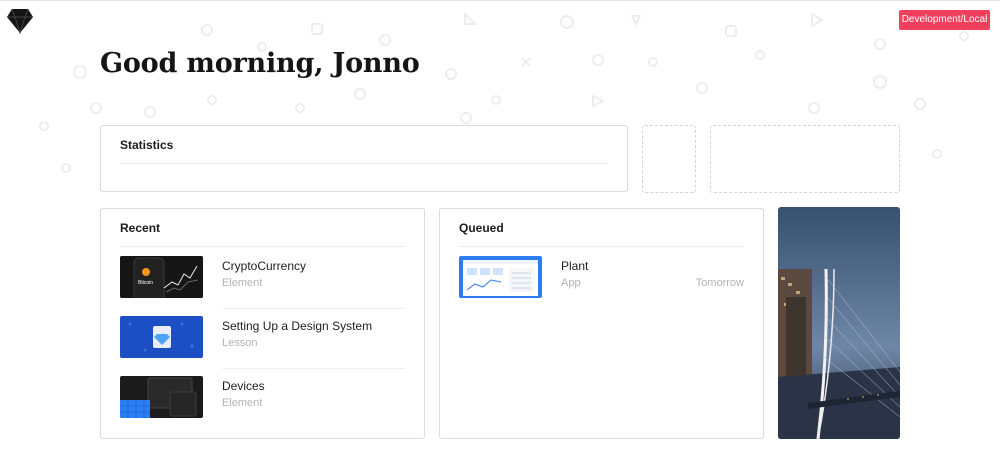  What do you see at coordinates (243, 386) in the screenshot?
I see `item-title: Devices` at bounding box center [243, 386].